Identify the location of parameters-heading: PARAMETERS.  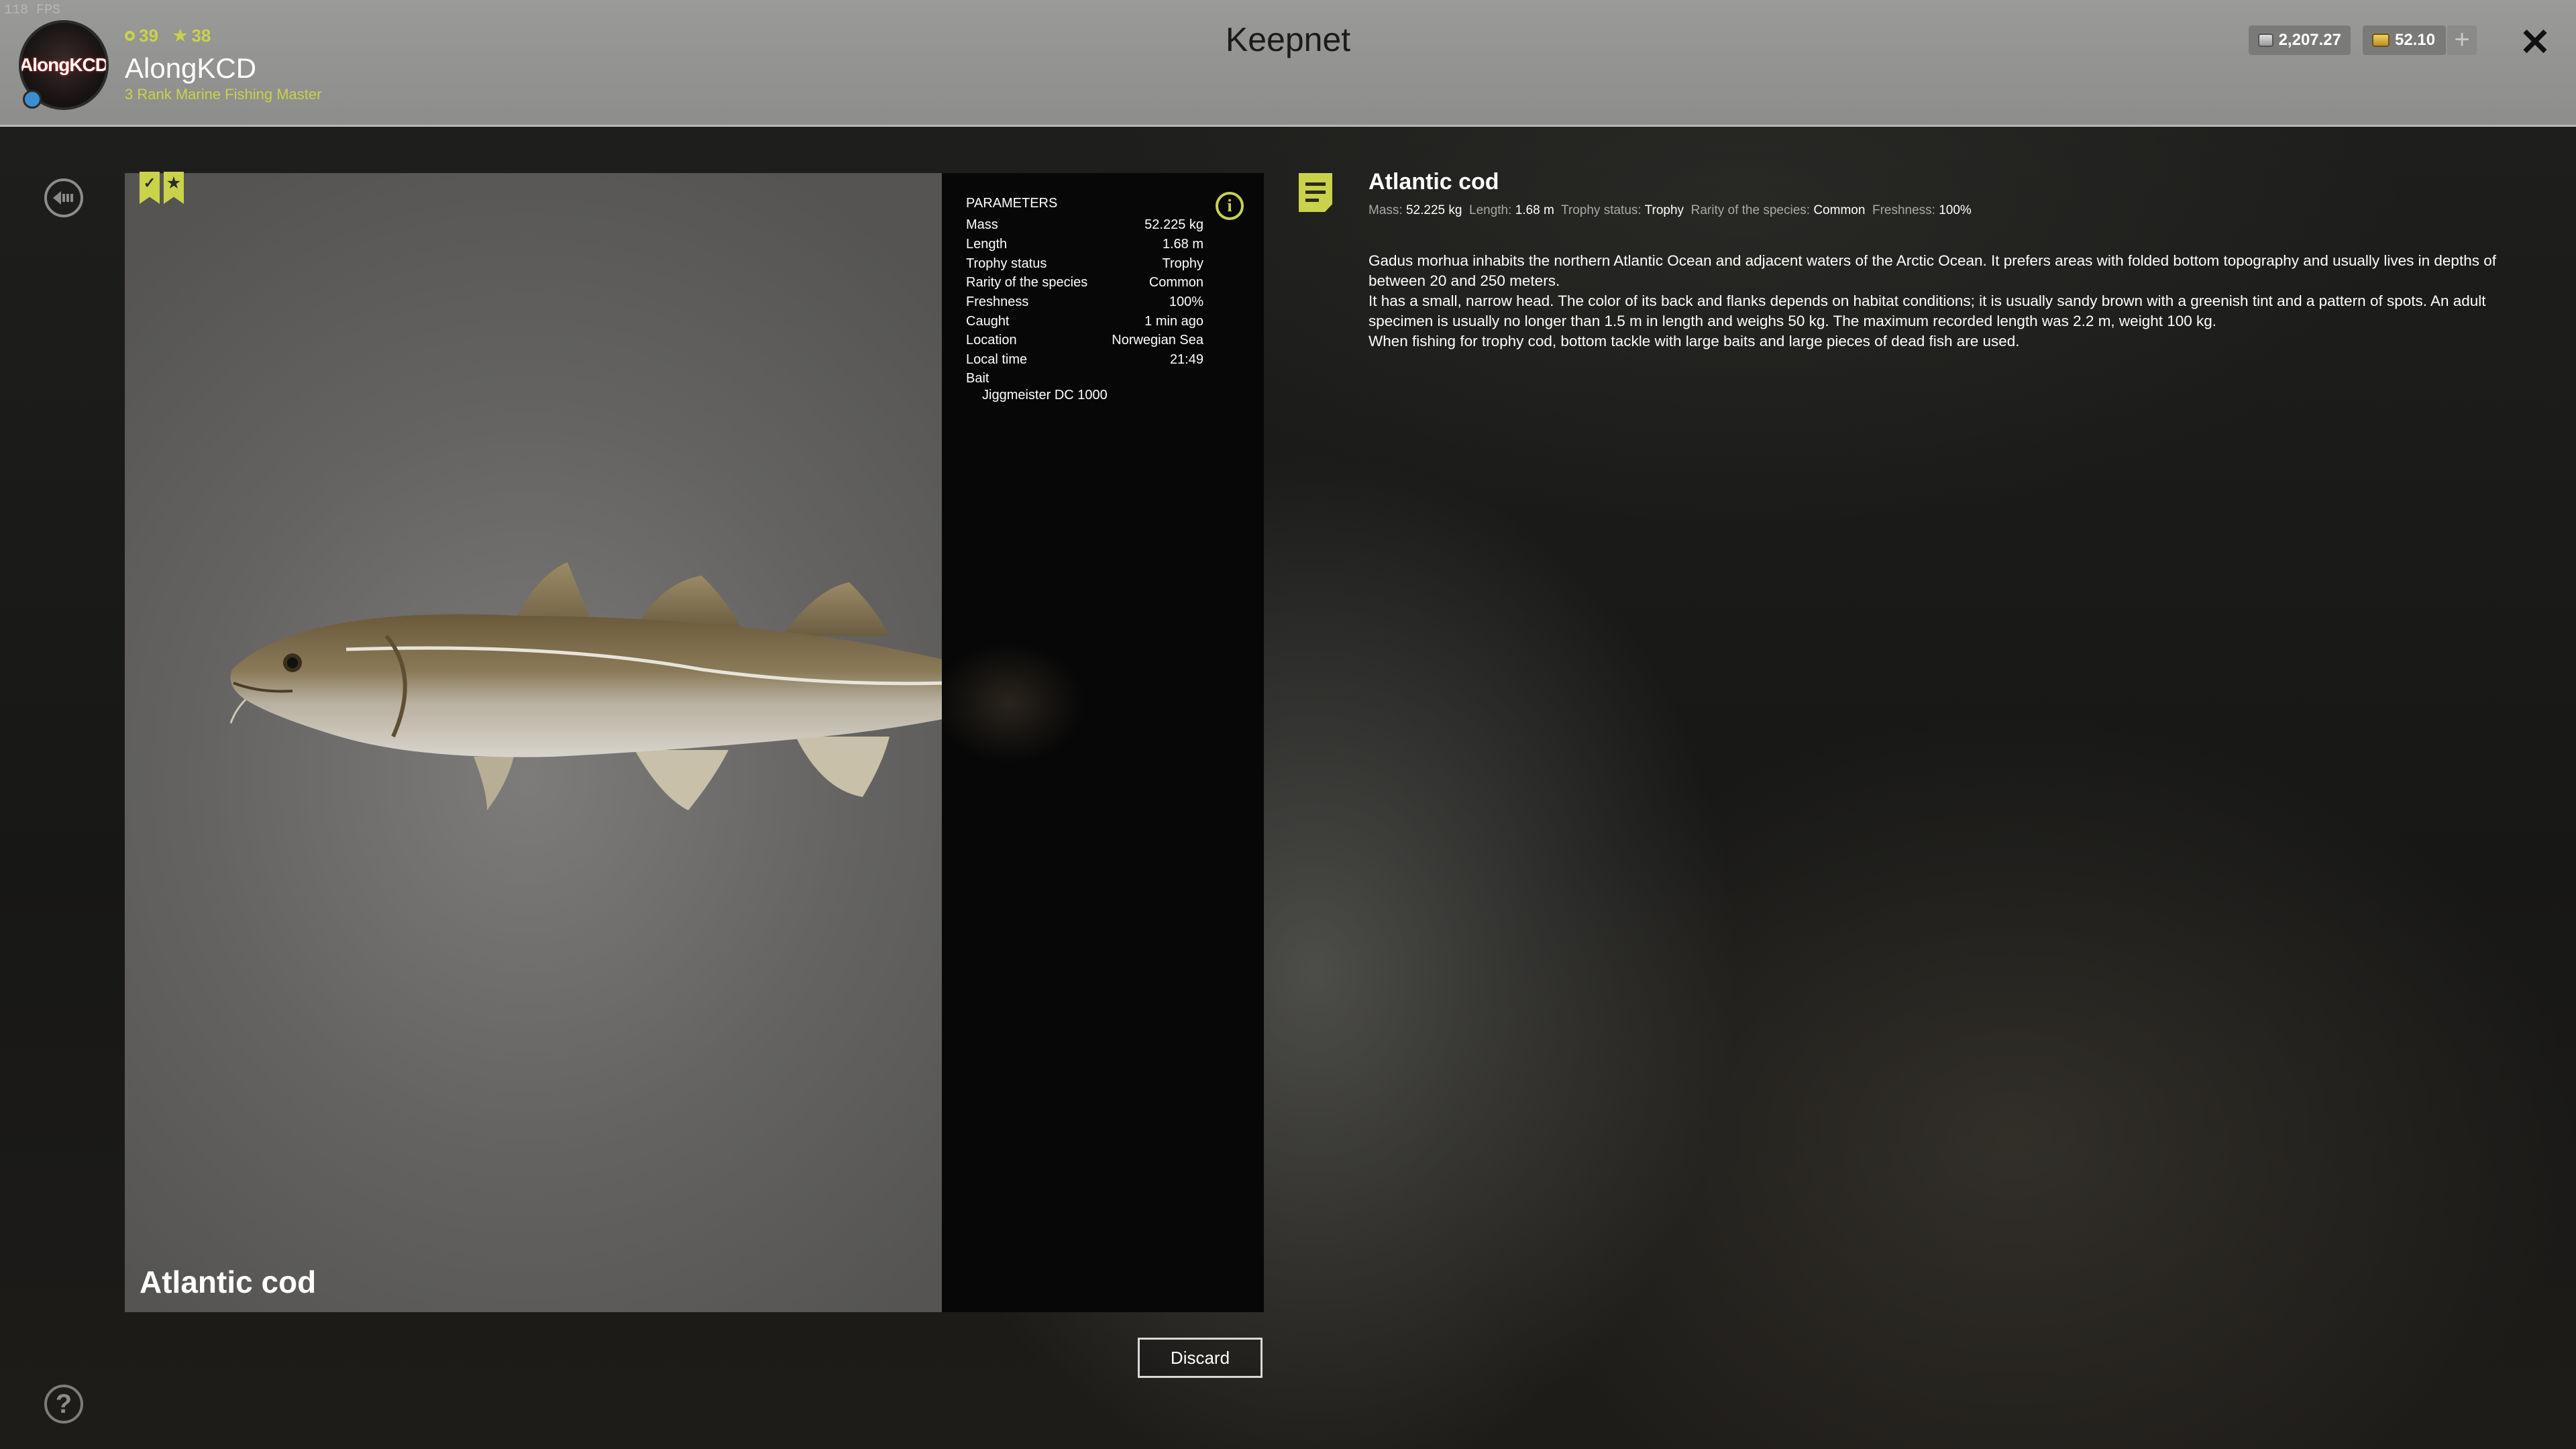
(1012, 203).